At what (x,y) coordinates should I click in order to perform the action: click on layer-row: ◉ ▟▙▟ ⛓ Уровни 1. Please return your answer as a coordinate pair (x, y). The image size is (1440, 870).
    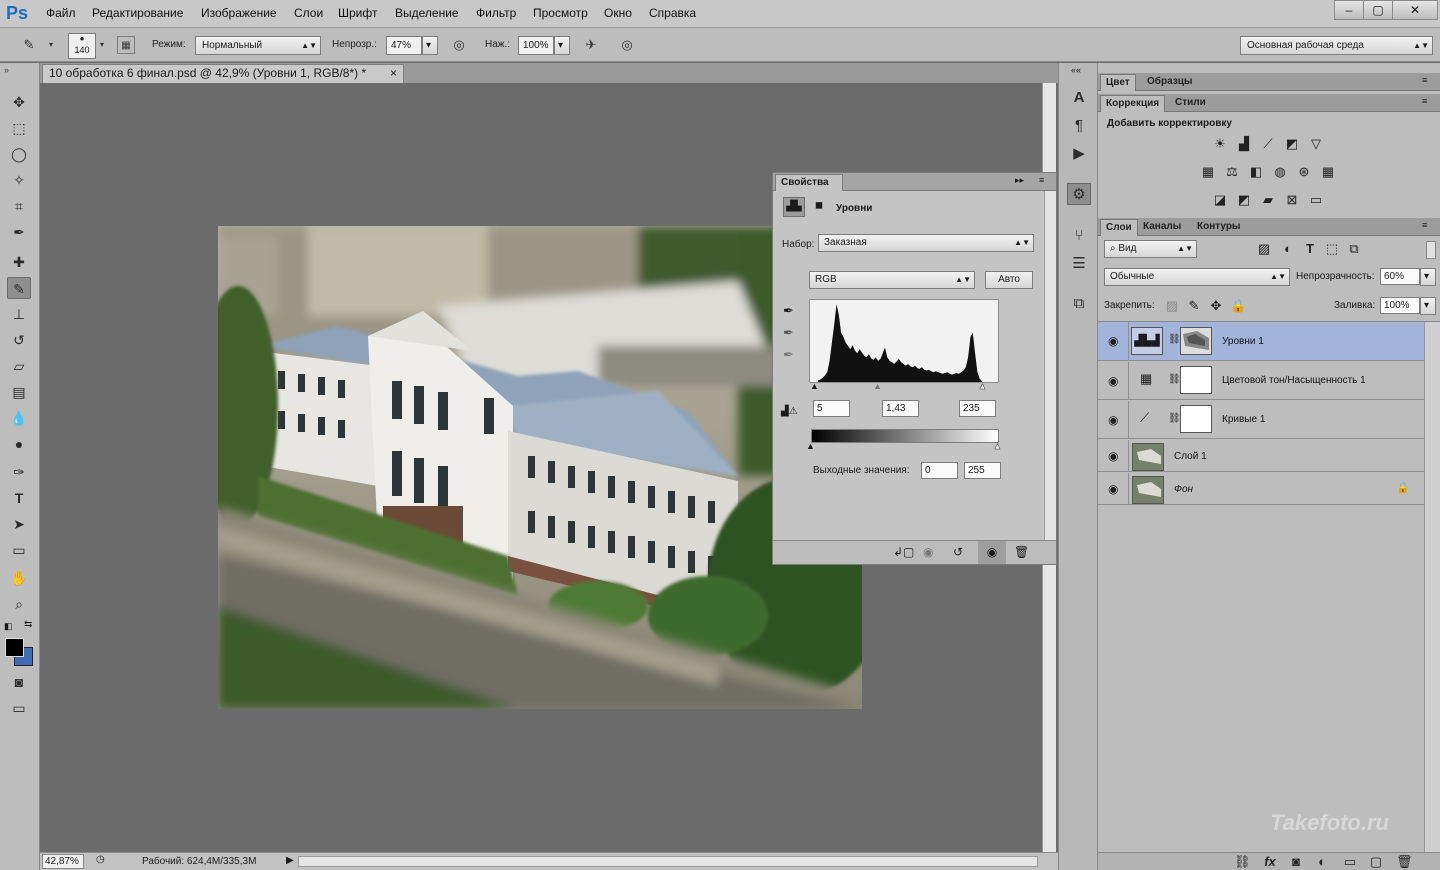
    Looking at the image, I should click on (1261, 341).